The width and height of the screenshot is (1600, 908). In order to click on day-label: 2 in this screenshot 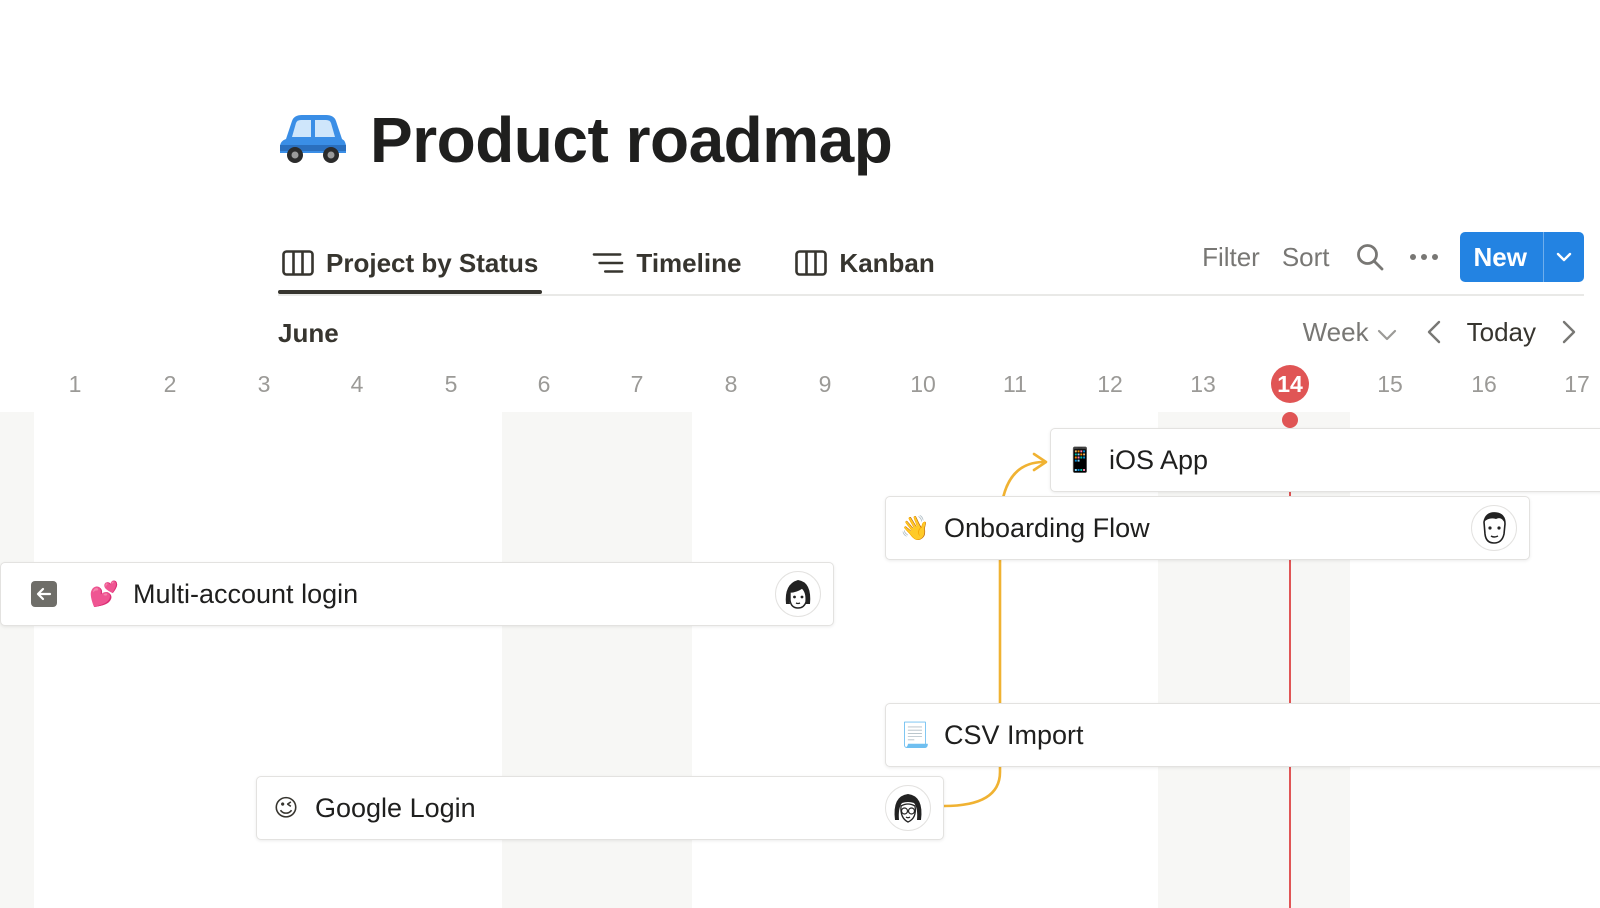, I will do `click(170, 384)`.